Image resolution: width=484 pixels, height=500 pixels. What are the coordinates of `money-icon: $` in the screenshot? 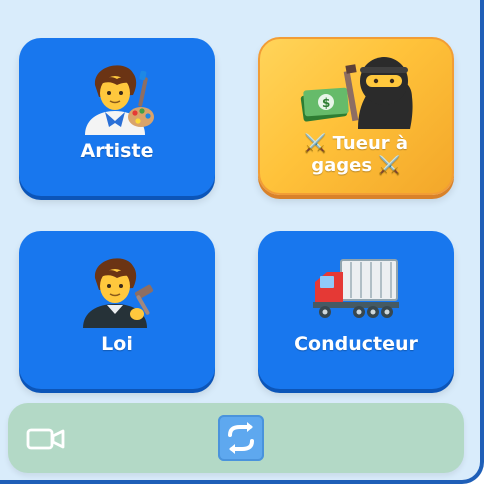 It's located at (324, 104).